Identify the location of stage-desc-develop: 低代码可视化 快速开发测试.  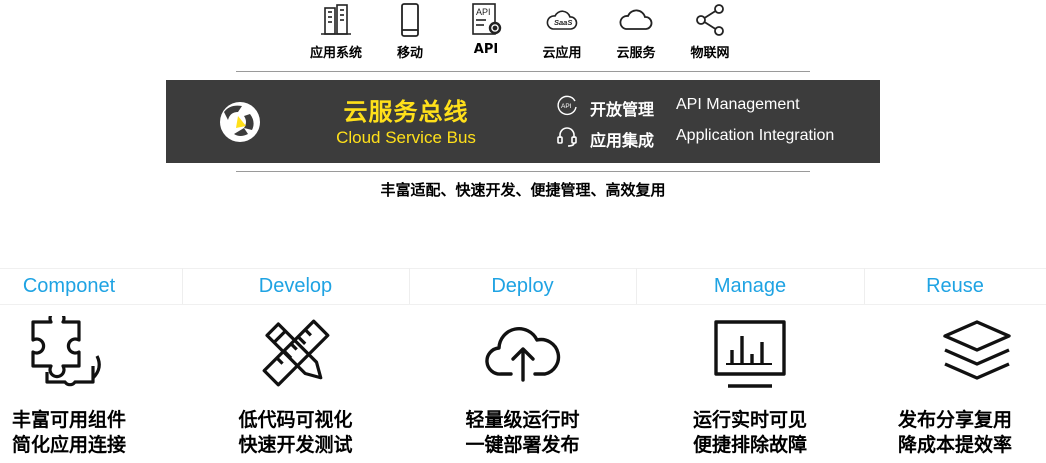
(295, 433).